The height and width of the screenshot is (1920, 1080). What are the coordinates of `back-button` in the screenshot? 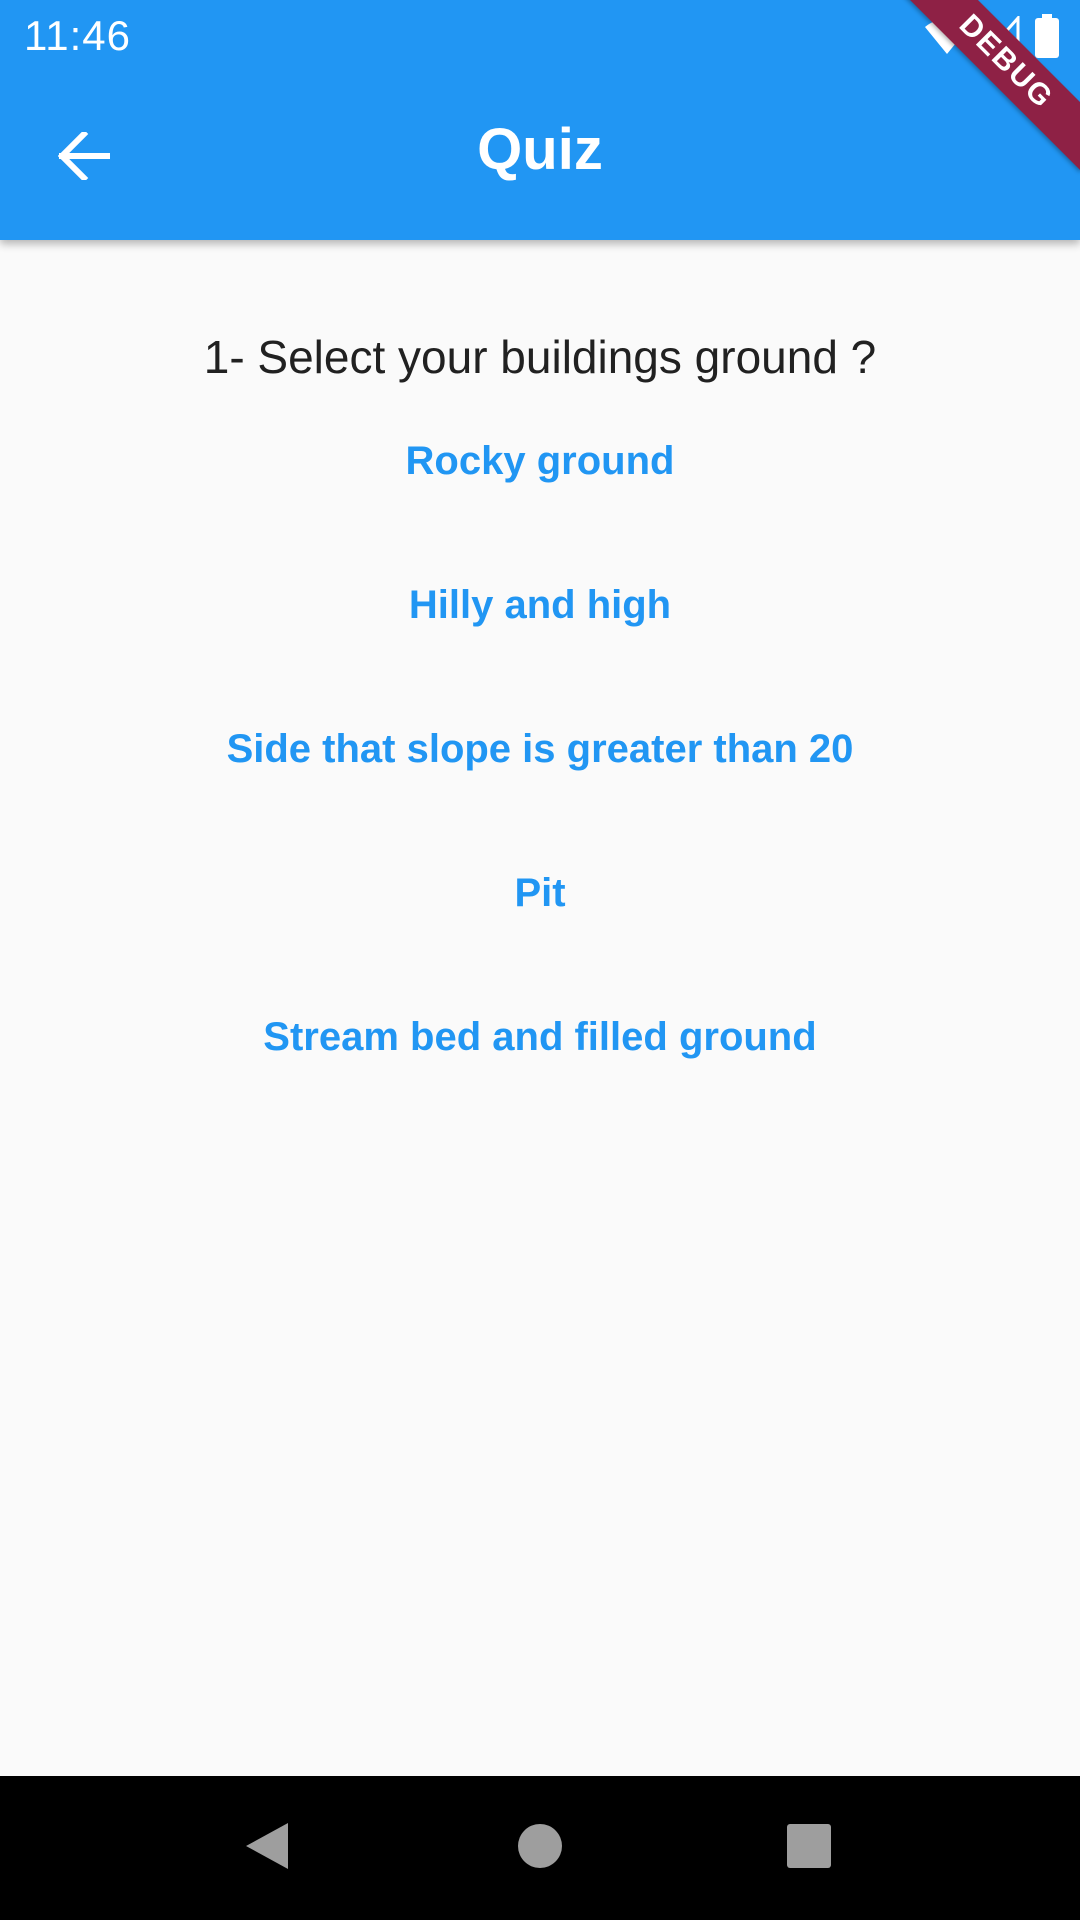 It's located at (84, 156).